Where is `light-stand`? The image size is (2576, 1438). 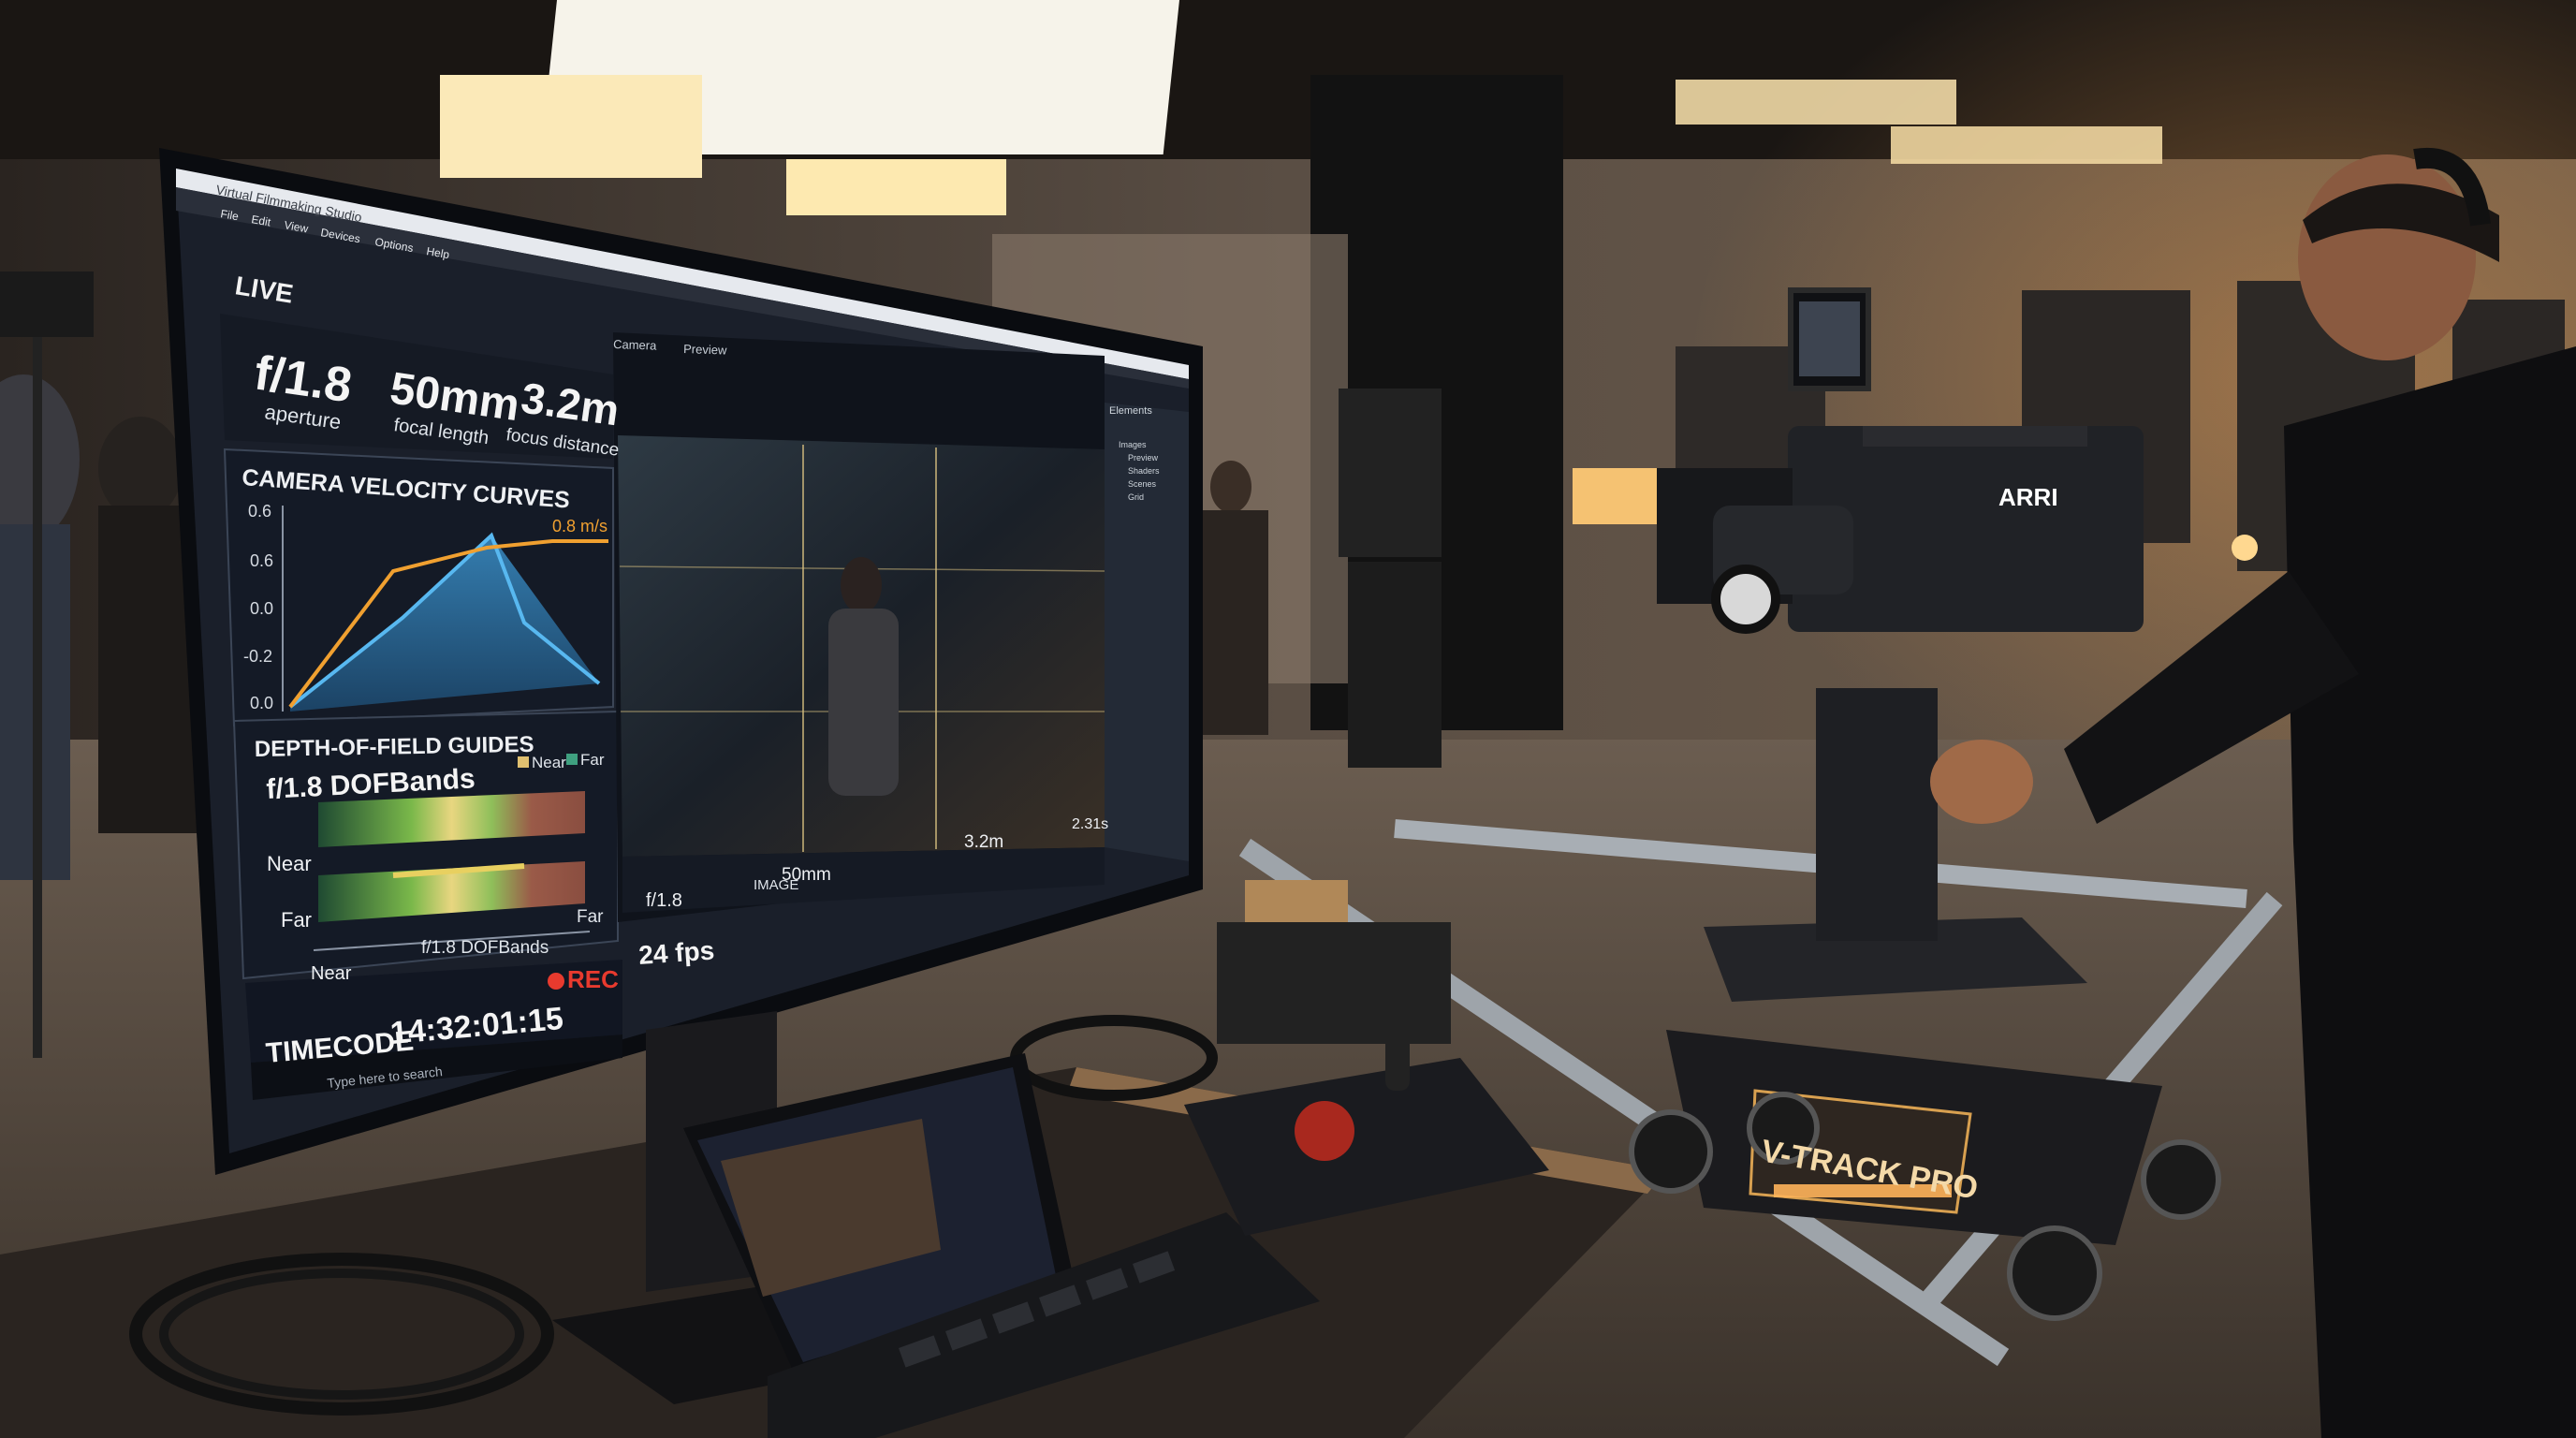 light-stand is located at coordinates (37, 683).